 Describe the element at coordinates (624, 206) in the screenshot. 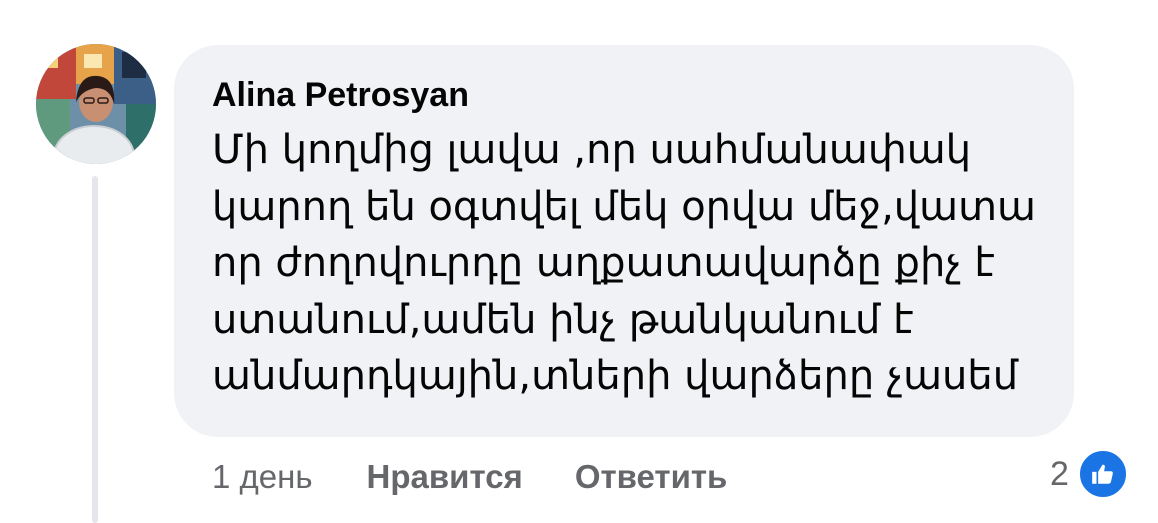

I see `comment-text-line: կարող են օգտվել մեկ օրվա մեջ,վատա` at that location.